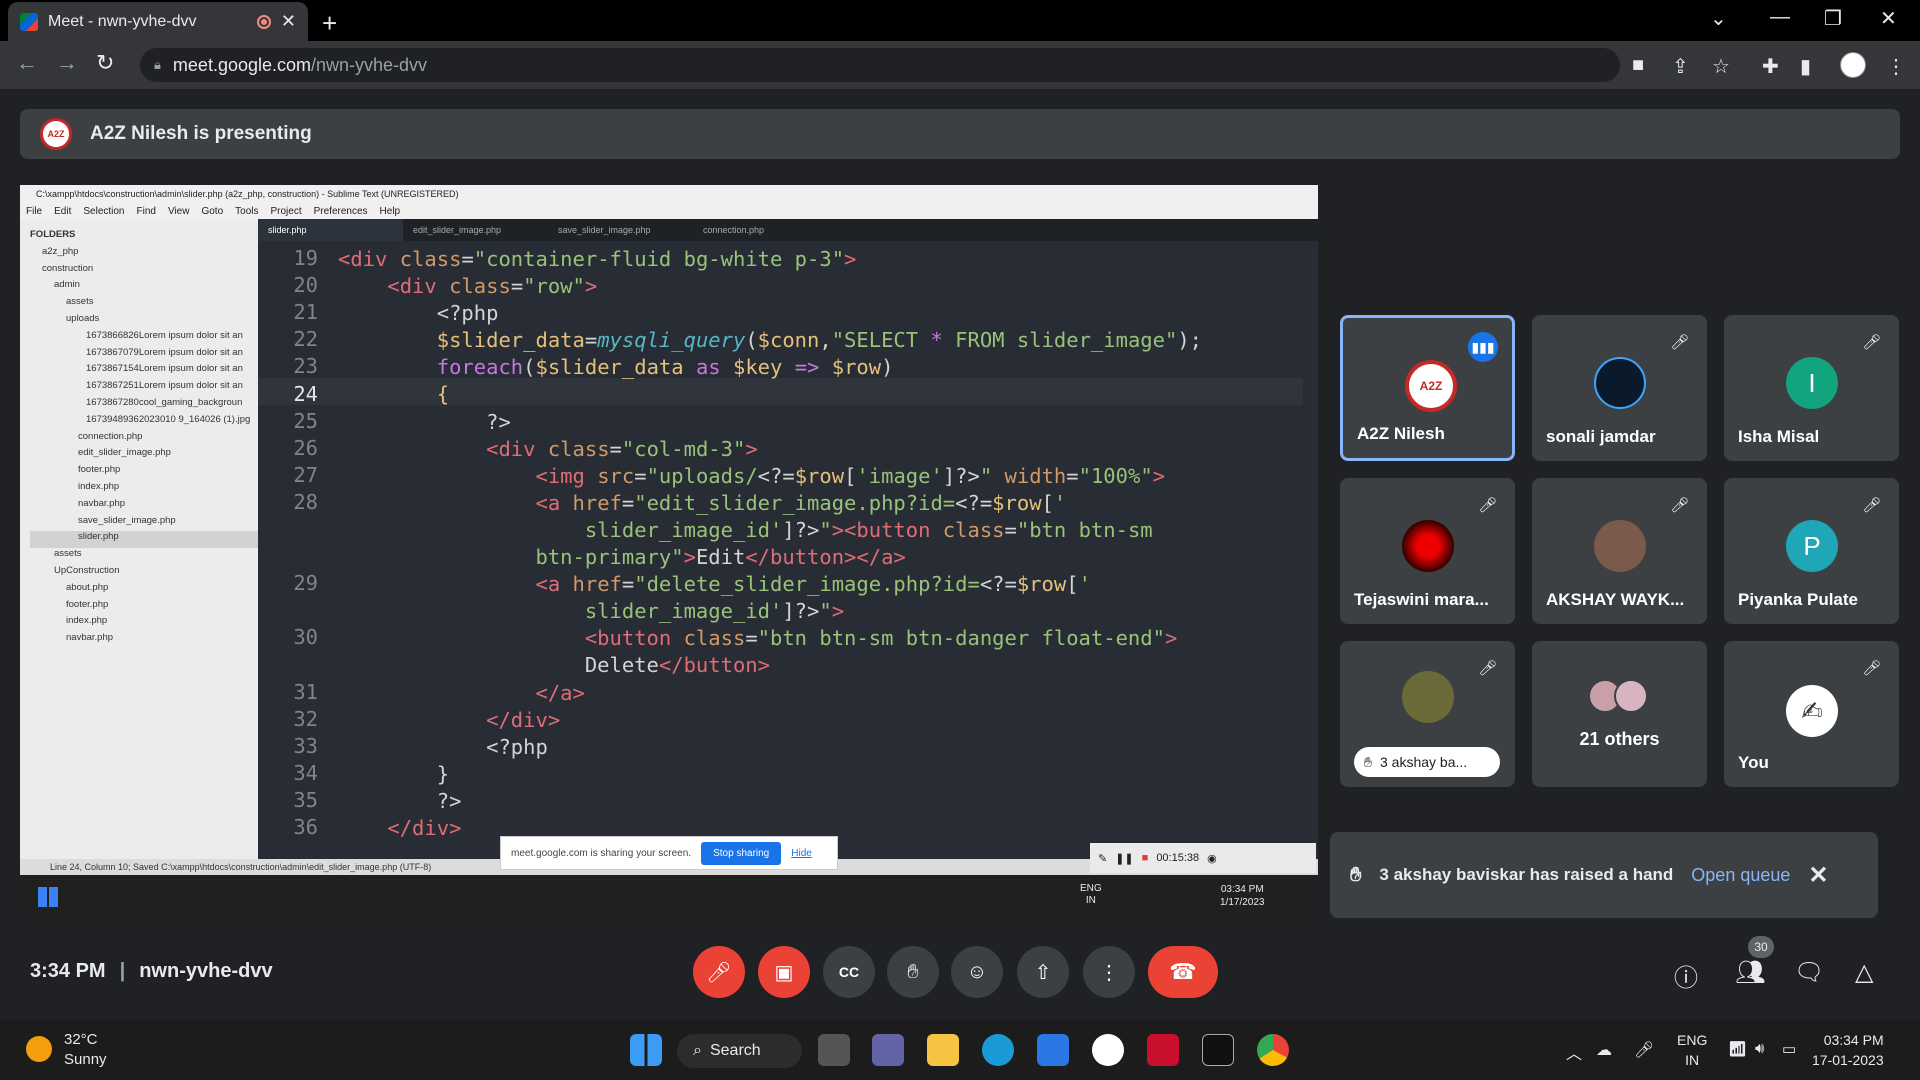 The height and width of the screenshot is (1080, 1920). Describe the element at coordinates (1680, 66) in the screenshot. I see `share-icon: ⇪` at that location.